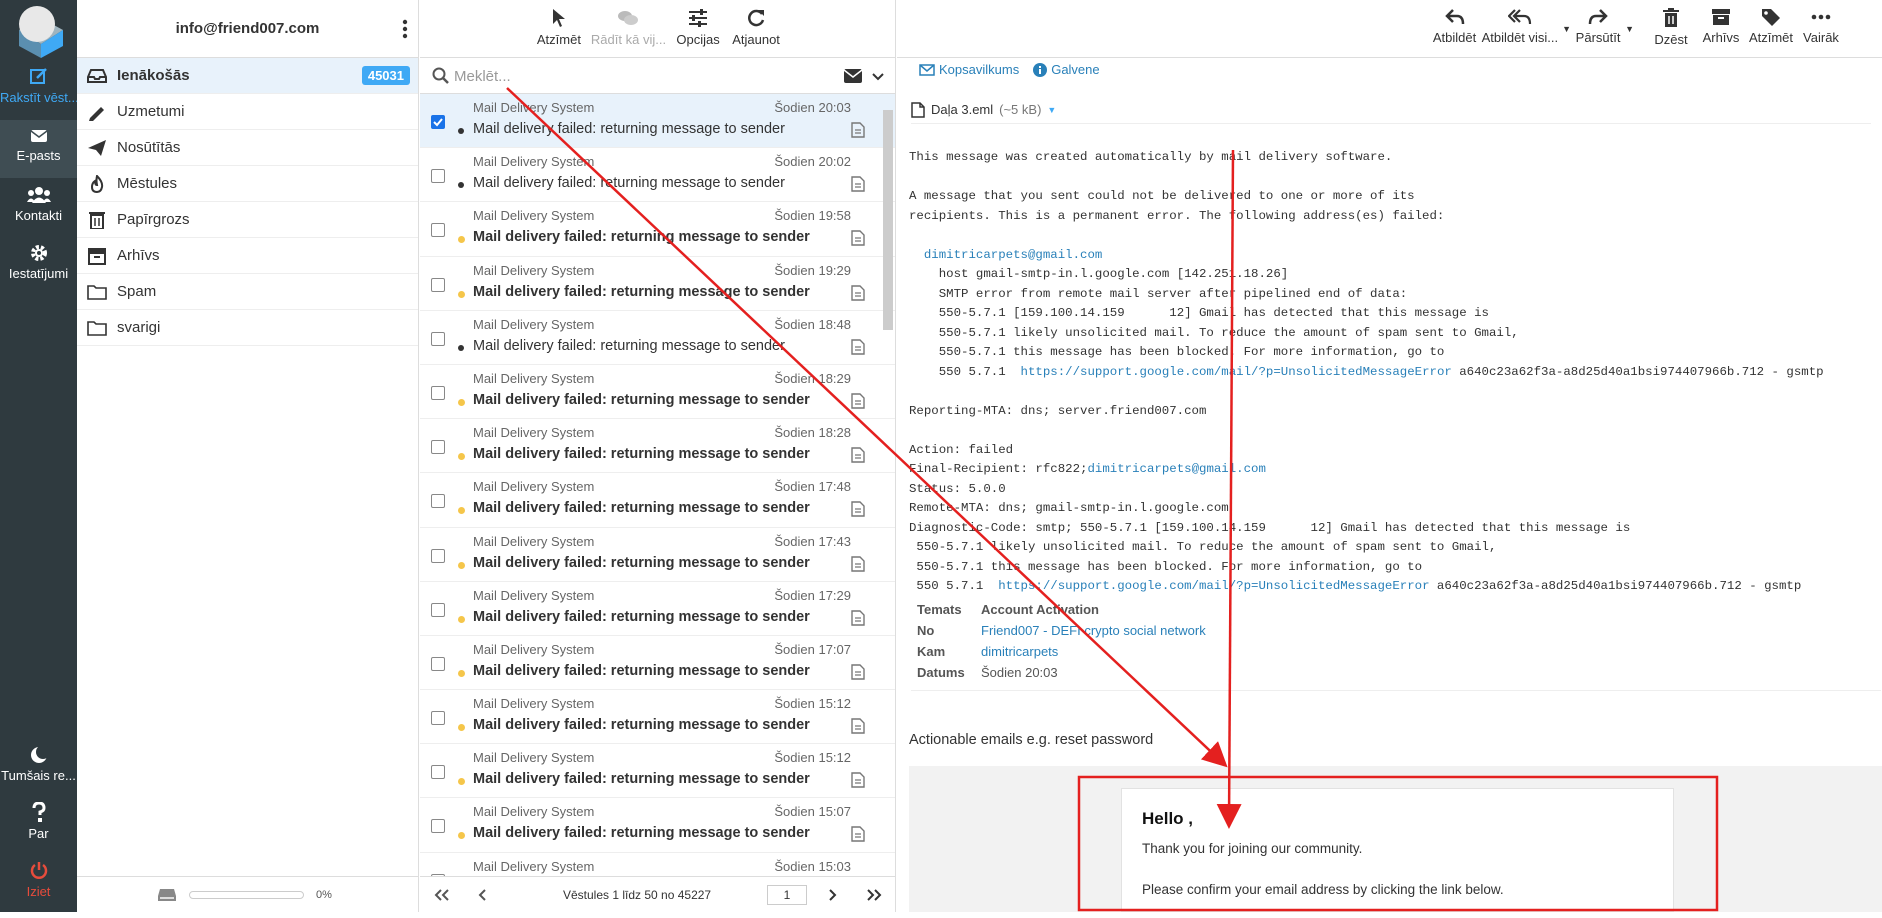 The width and height of the screenshot is (1882, 918). I want to click on reply-button: Atbildēt, so click(1455, 28).